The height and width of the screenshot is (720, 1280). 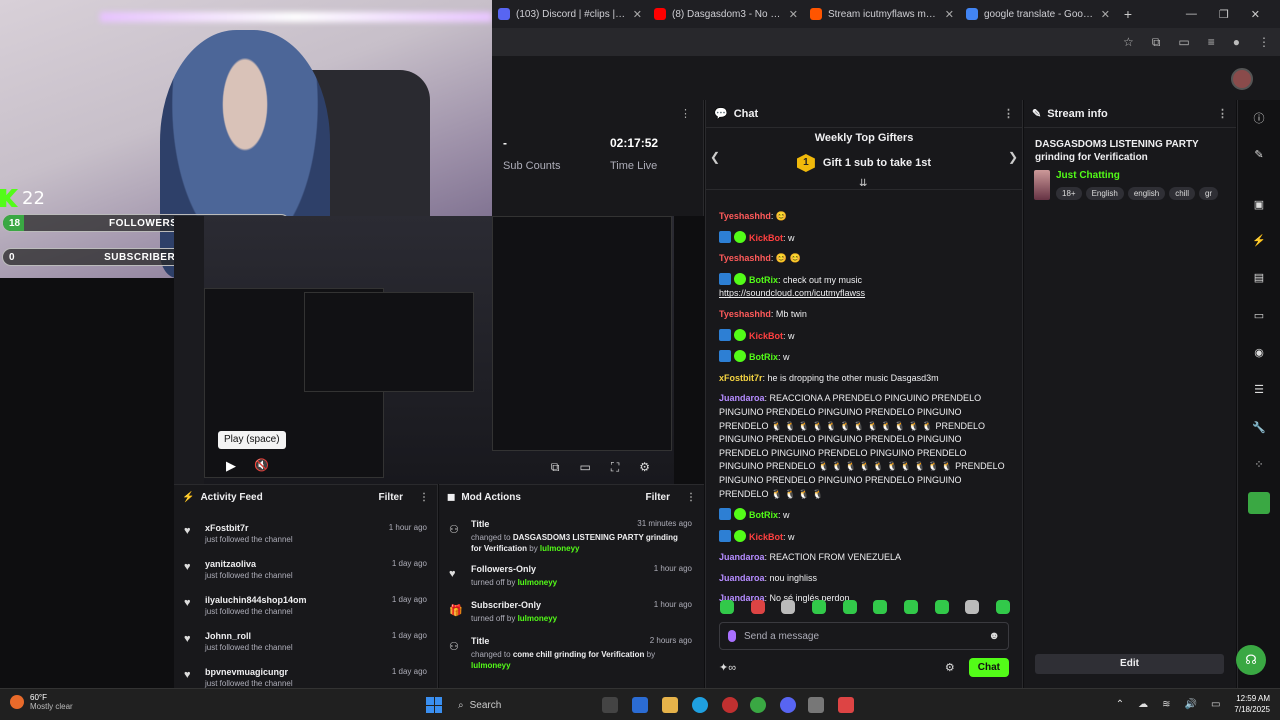 What do you see at coordinates (1128, 42) in the screenshot?
I see `bookmark-star-icon: ☆` at bounding box center [1128, 42].